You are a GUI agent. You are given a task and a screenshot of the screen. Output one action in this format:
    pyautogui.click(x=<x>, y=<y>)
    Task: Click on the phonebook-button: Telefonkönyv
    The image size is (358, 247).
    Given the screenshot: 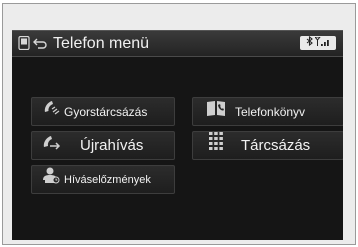 What is the action you would take?
    pyautogui.click(x=267, y=111)
    